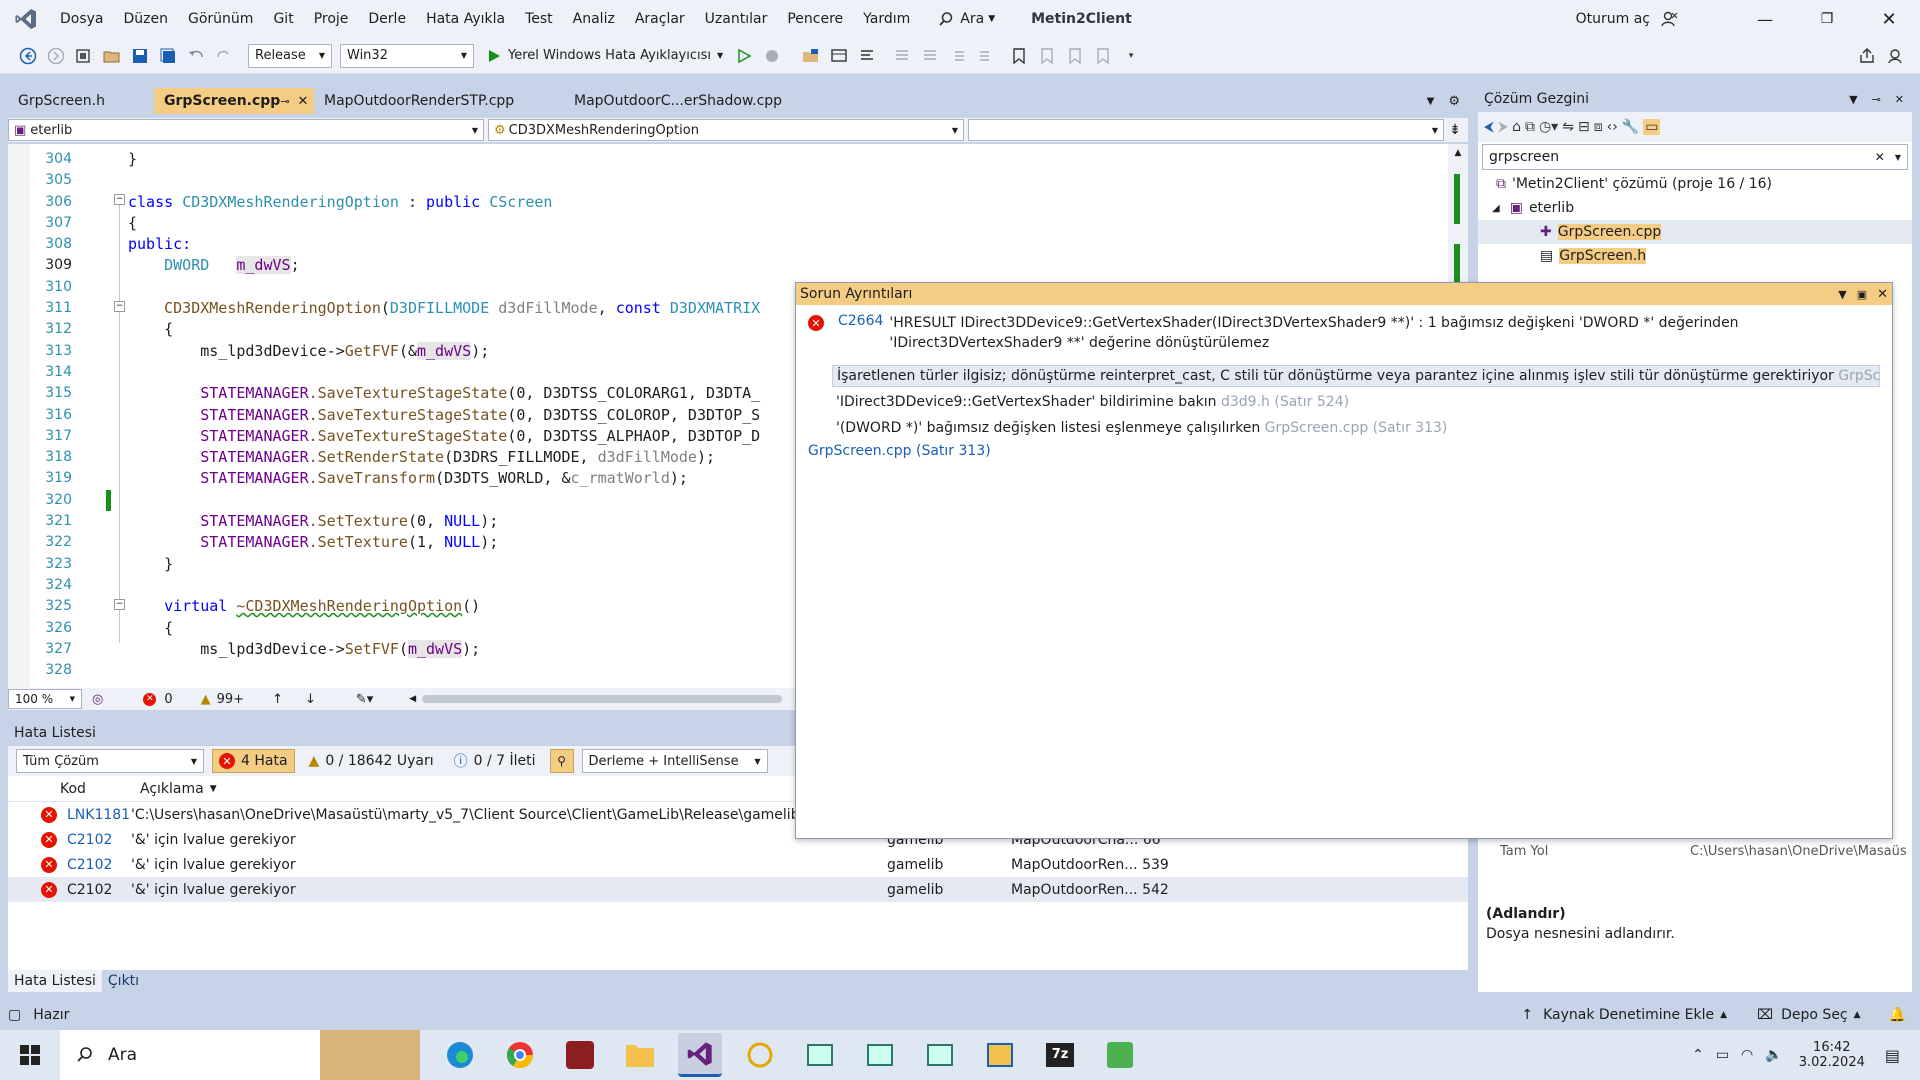  What do you see at coordinates (168, 56) in the screenshot?
I see `save-all-icon` at bounding box center [168, 56].